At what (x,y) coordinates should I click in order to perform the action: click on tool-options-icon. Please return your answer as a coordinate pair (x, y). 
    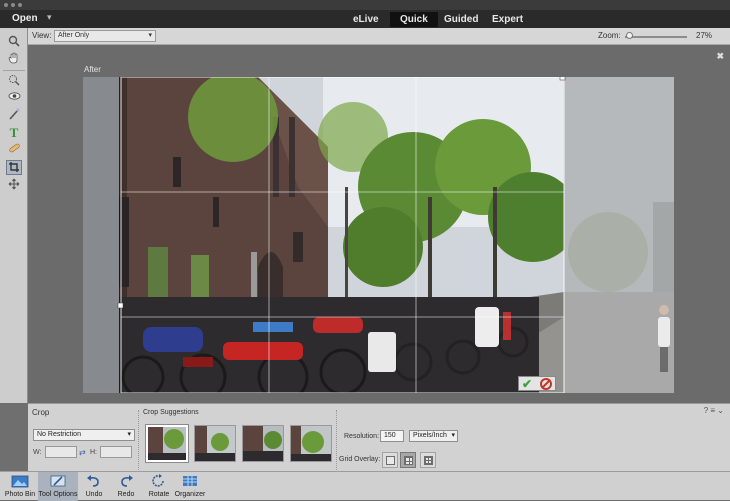
    Looking at the image, I should click on (58, 481).